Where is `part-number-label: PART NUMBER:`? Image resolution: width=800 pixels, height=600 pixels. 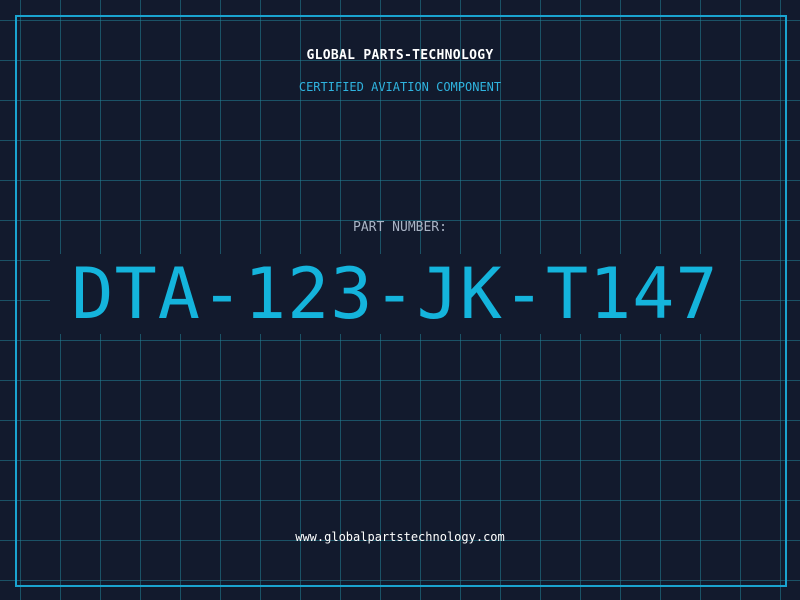
part-number-label: PART NUMBER: is located at coordinates (400, 227).